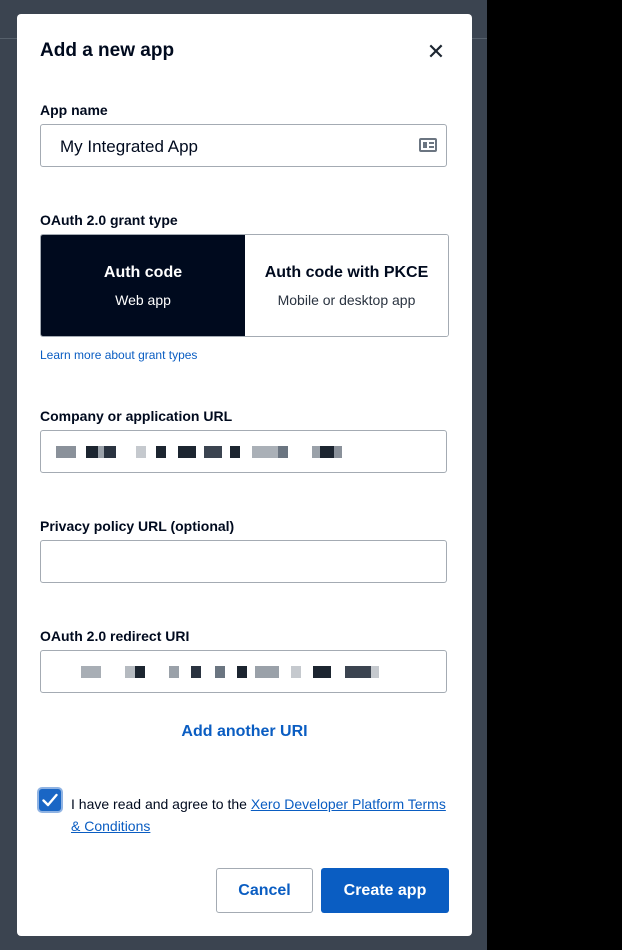 The height and width of the screenshot is (950, 622). I want to click on modal-title: Add a new app, so click(107, 50).